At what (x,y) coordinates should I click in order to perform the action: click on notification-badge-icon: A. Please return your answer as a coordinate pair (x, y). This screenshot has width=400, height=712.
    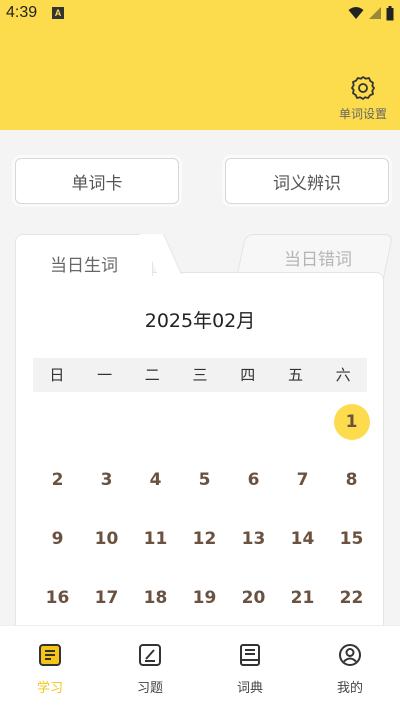
    Looking at the image, I should click on (58, 13).